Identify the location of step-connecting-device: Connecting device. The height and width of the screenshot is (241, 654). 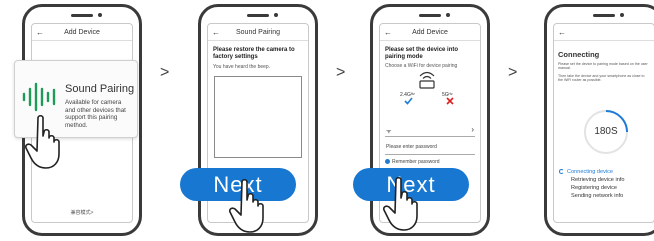
(606, 172).